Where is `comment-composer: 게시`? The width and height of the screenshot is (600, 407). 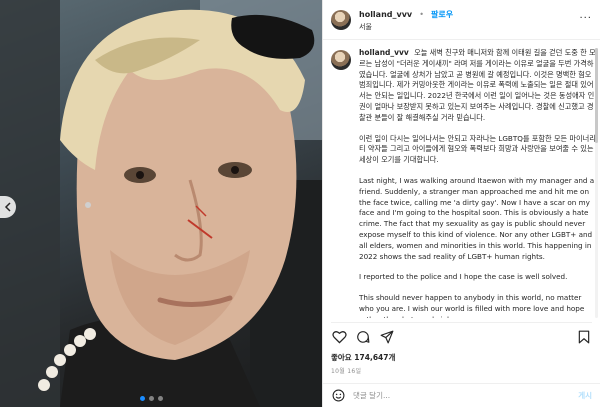 comment-composer: 게시 is located at coordinates (461, 395).